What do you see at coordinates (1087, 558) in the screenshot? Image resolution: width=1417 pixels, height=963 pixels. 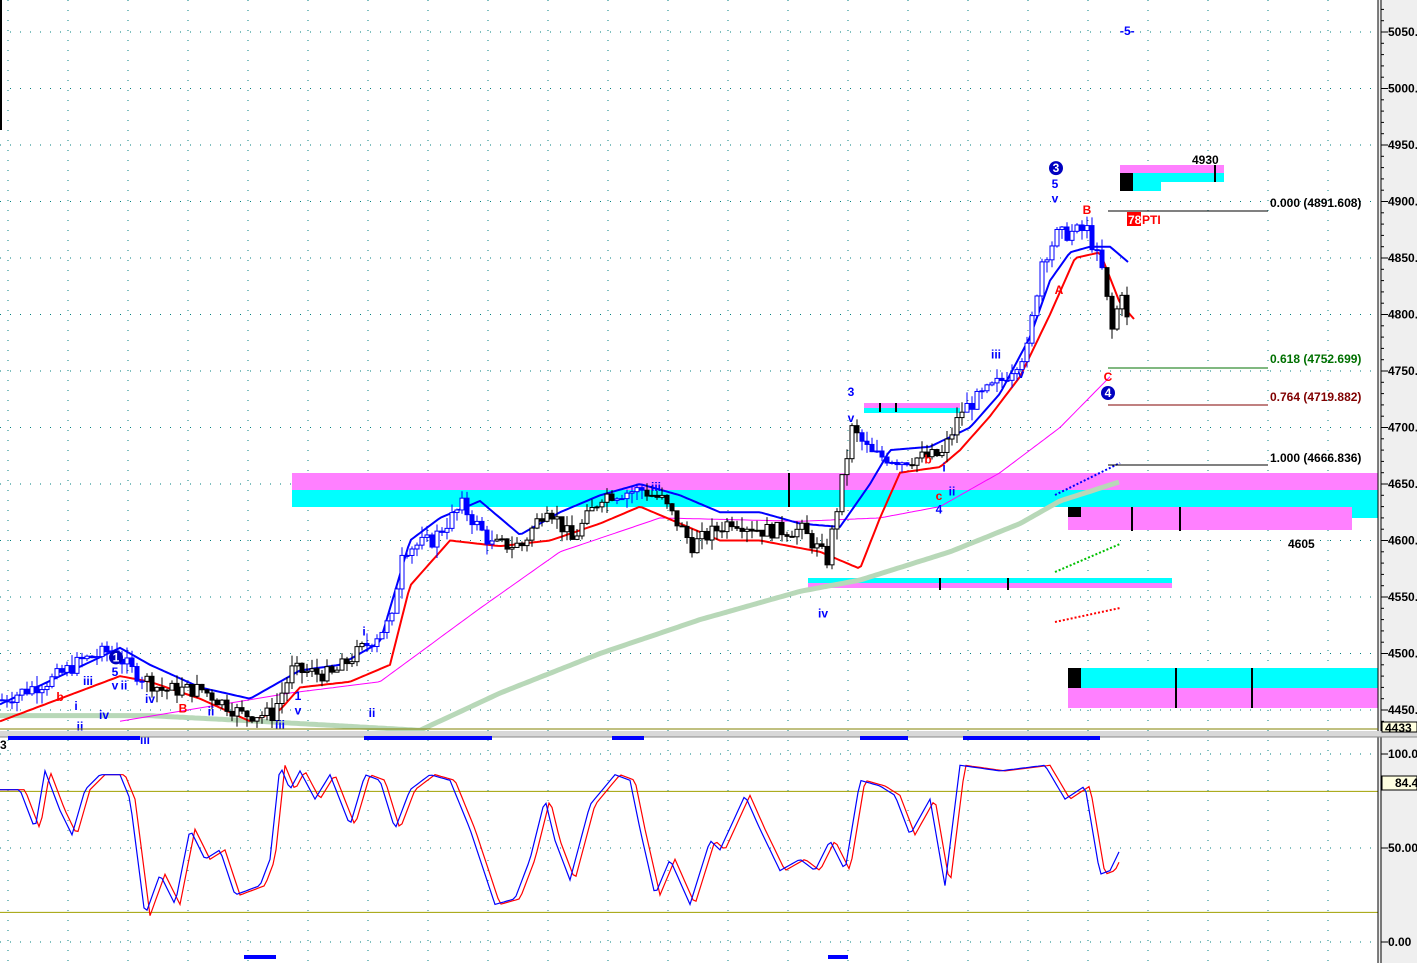 I see `projection-line` at bounding box center [1087, 558].